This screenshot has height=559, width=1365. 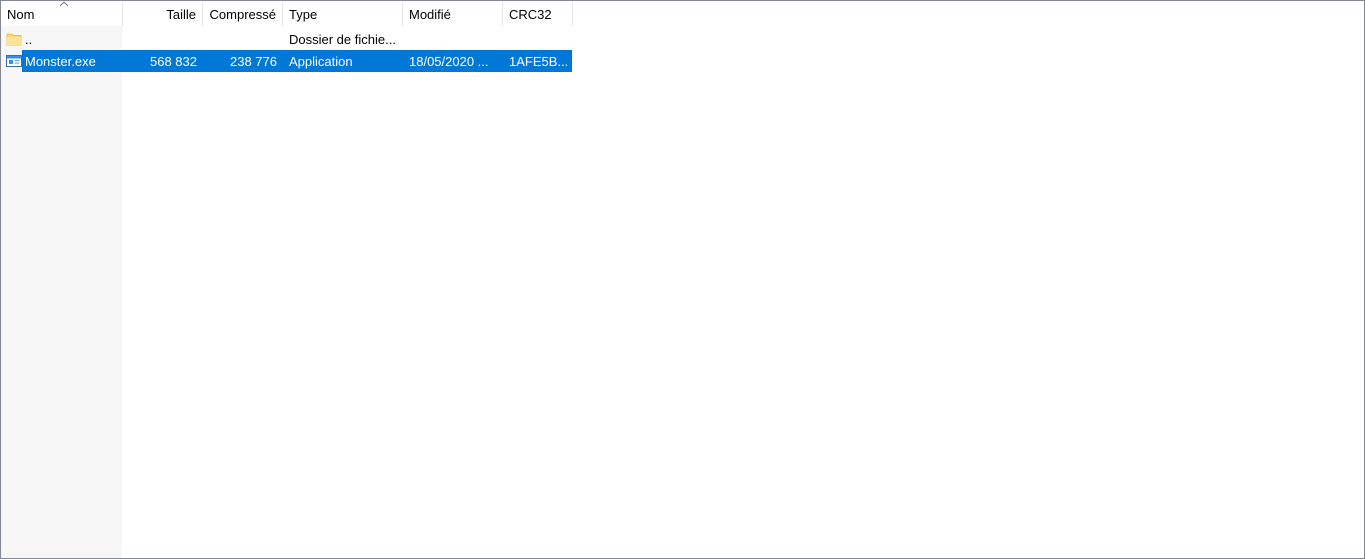 What do you see at coordinates (163, 39) in the screenshot?
I see `row-size` at bounding box center [163, 39].